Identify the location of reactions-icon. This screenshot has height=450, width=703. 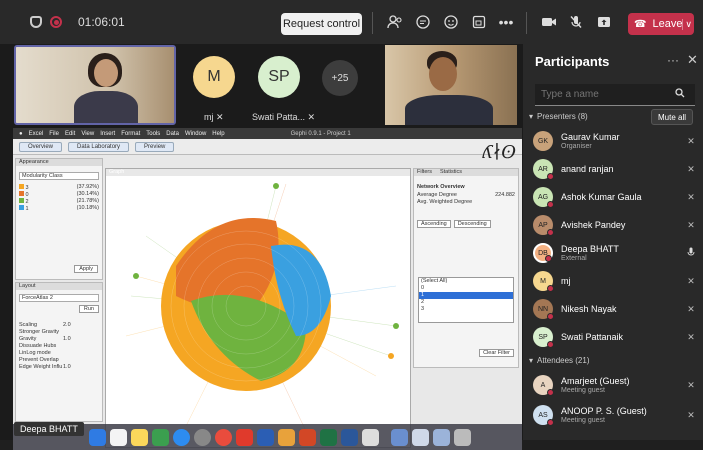
(451, 22).